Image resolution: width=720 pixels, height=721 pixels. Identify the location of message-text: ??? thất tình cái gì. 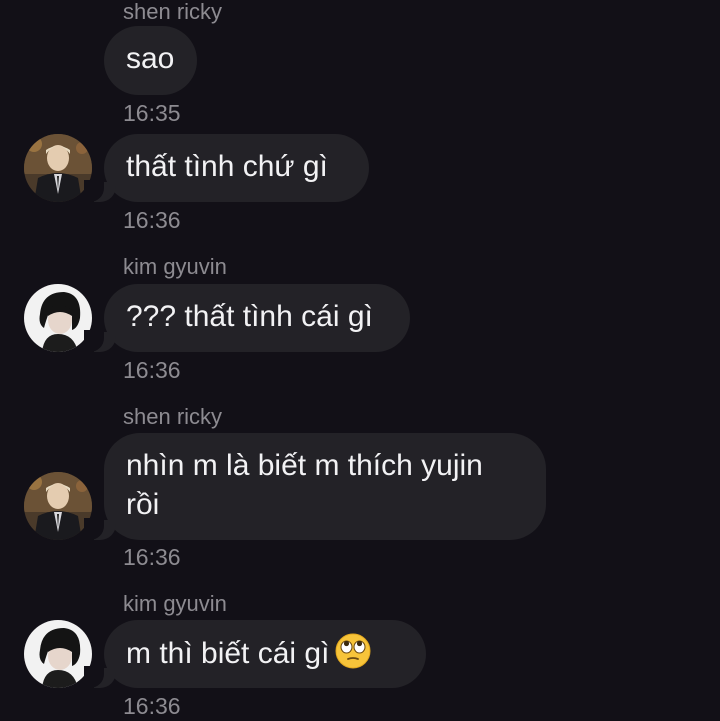
(249, 316).